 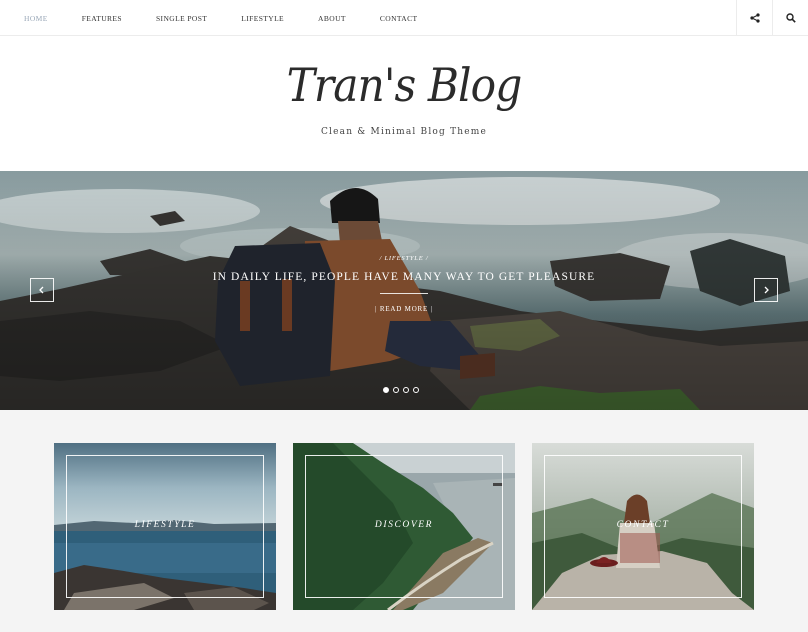 What do you see at coordinates (399, 18) in the screenshot?
I see `menu-item-contact: CONTACT` at bounding box center [399, 18].